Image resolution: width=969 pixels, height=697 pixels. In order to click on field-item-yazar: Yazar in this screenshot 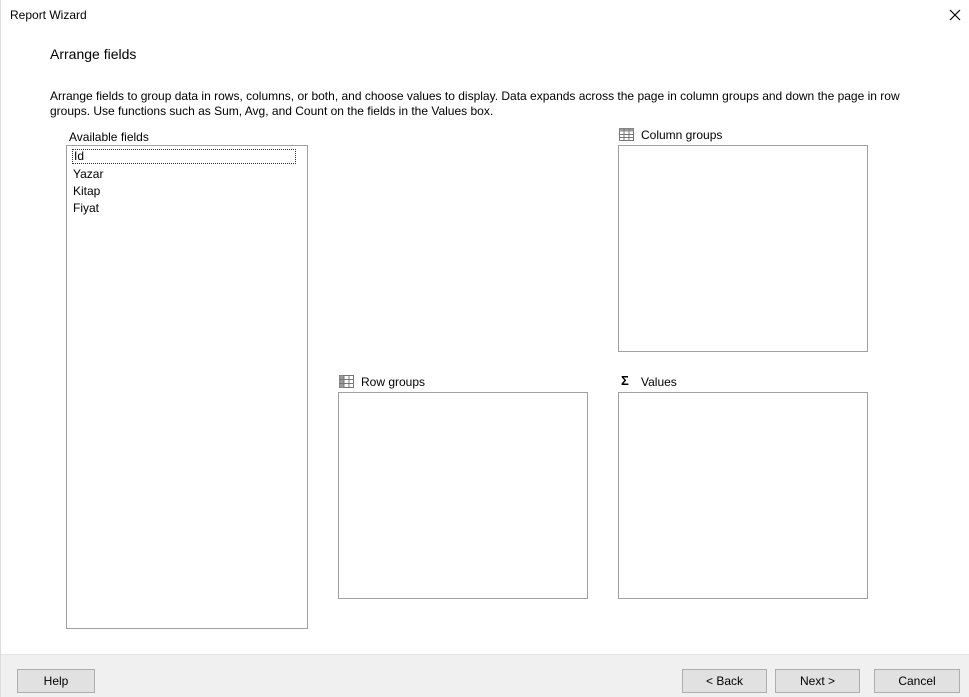, I will do `click(88, 174)`.